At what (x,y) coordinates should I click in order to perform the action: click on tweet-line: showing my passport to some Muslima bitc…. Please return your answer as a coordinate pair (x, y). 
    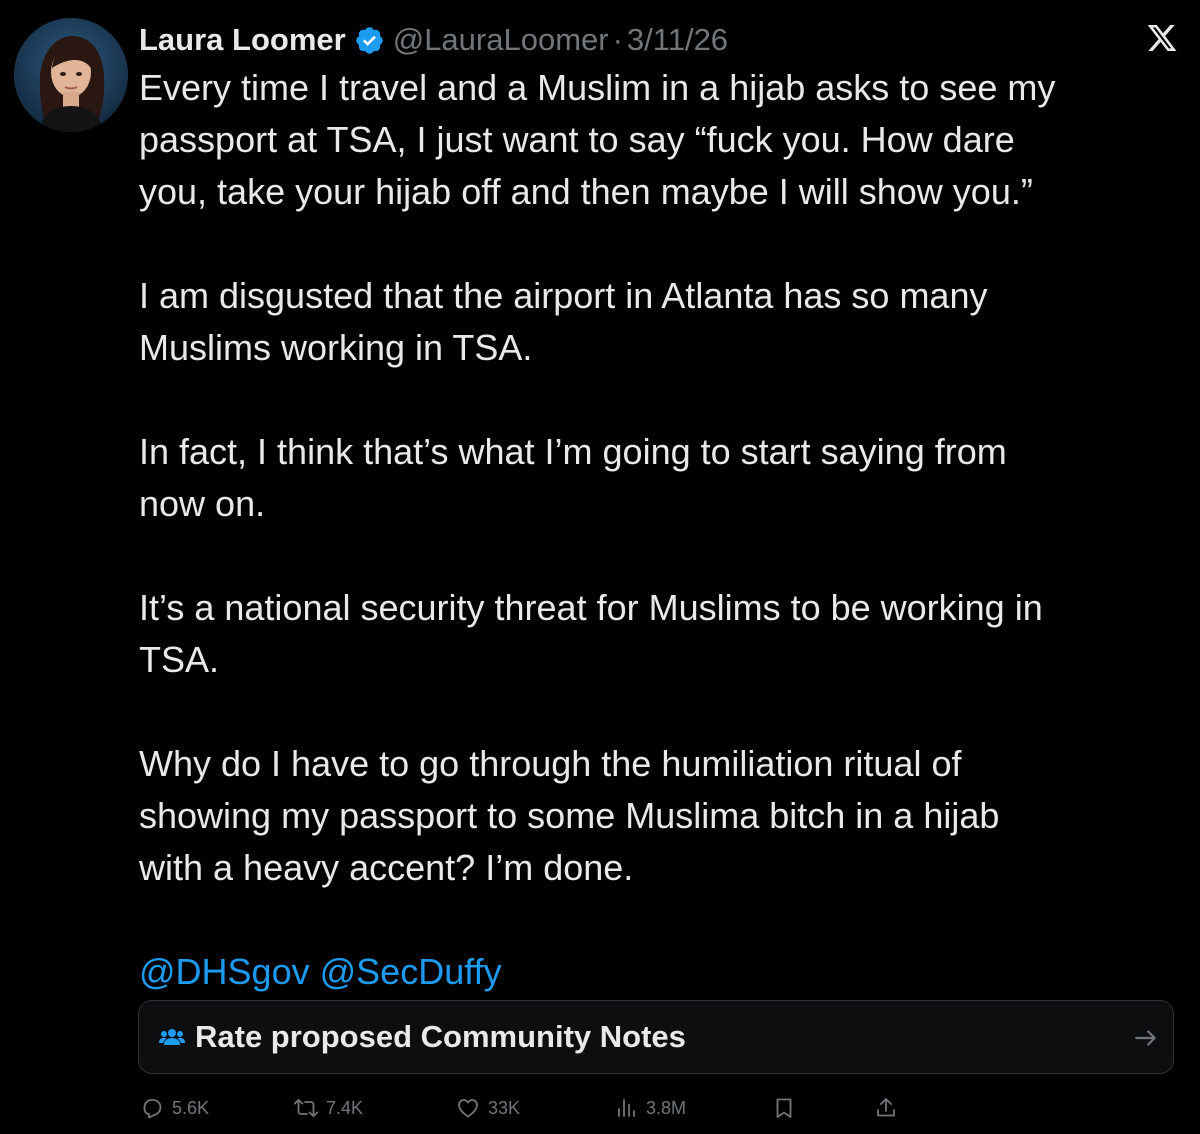
    Looking at the image, I should click on (569, 815).